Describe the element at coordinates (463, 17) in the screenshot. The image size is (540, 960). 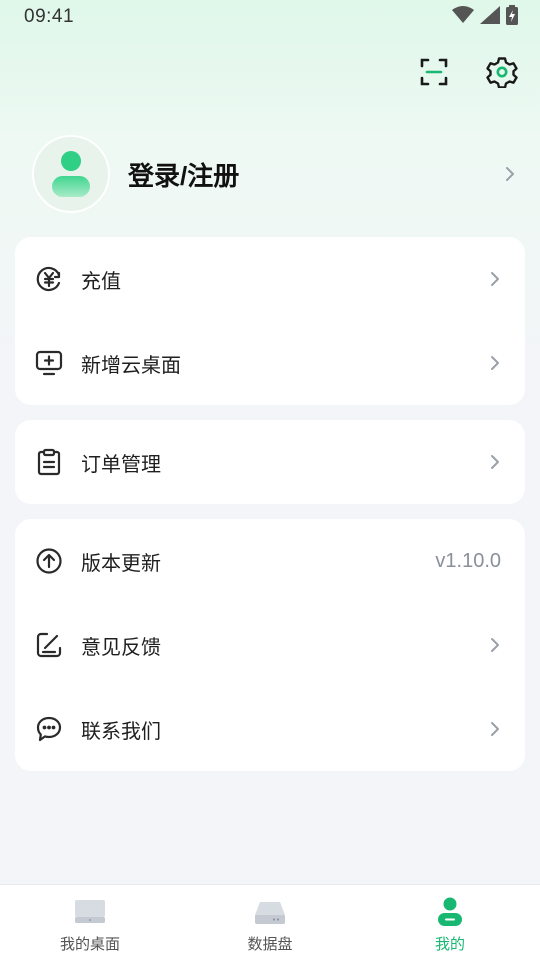
I see `wifi-icon` at that location.